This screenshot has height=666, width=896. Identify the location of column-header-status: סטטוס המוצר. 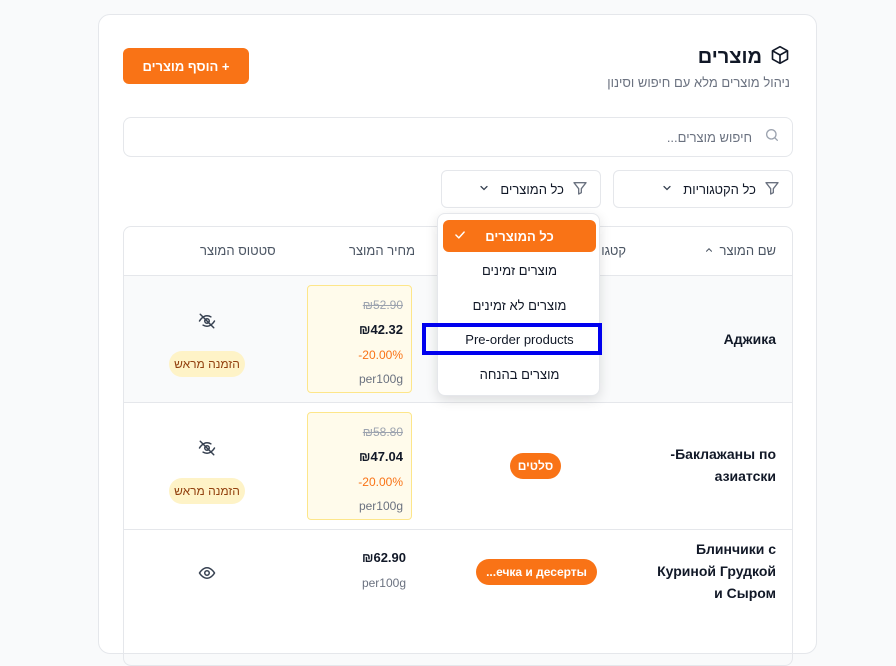
(238, 250).